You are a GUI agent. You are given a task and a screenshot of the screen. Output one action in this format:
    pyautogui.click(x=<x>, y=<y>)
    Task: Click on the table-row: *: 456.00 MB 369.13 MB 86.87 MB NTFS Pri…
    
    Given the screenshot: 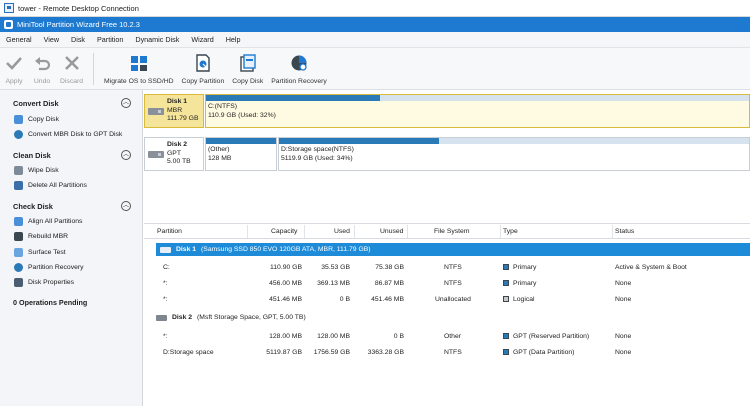 What is the action you would take?
    pyautogui.click(x=447, y=283)
    